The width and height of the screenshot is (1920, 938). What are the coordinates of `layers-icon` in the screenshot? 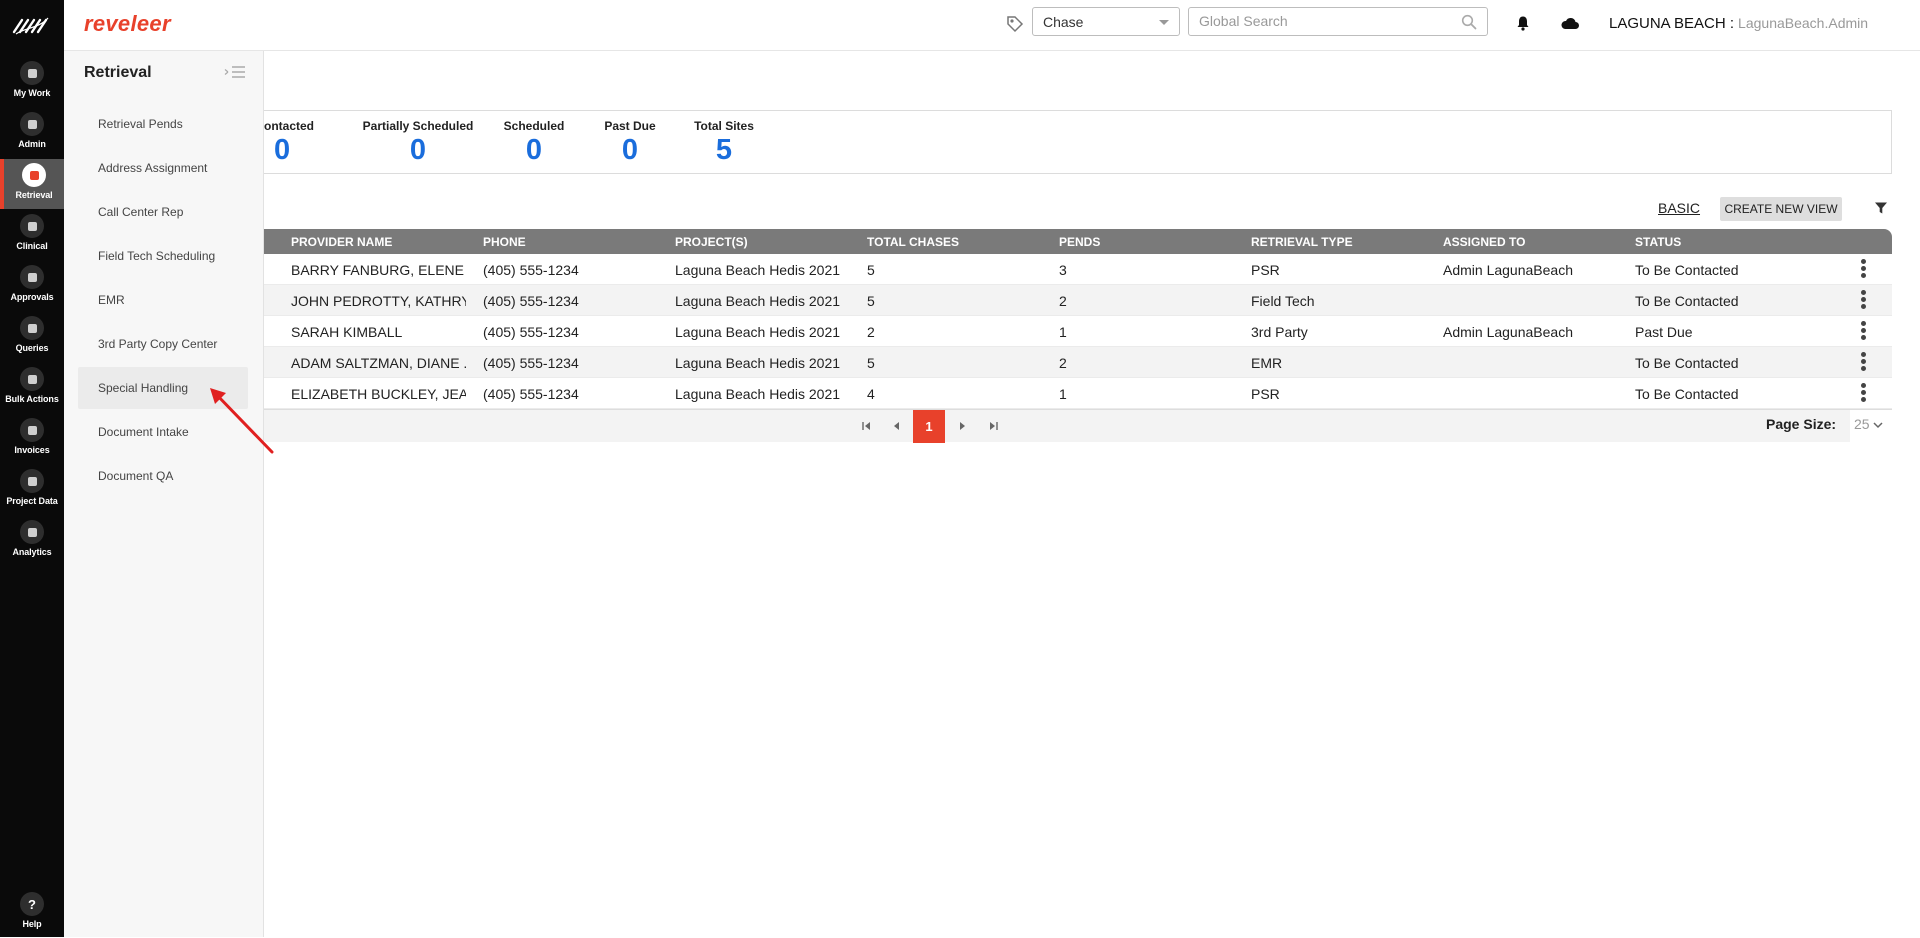 It's located at (32, 379).